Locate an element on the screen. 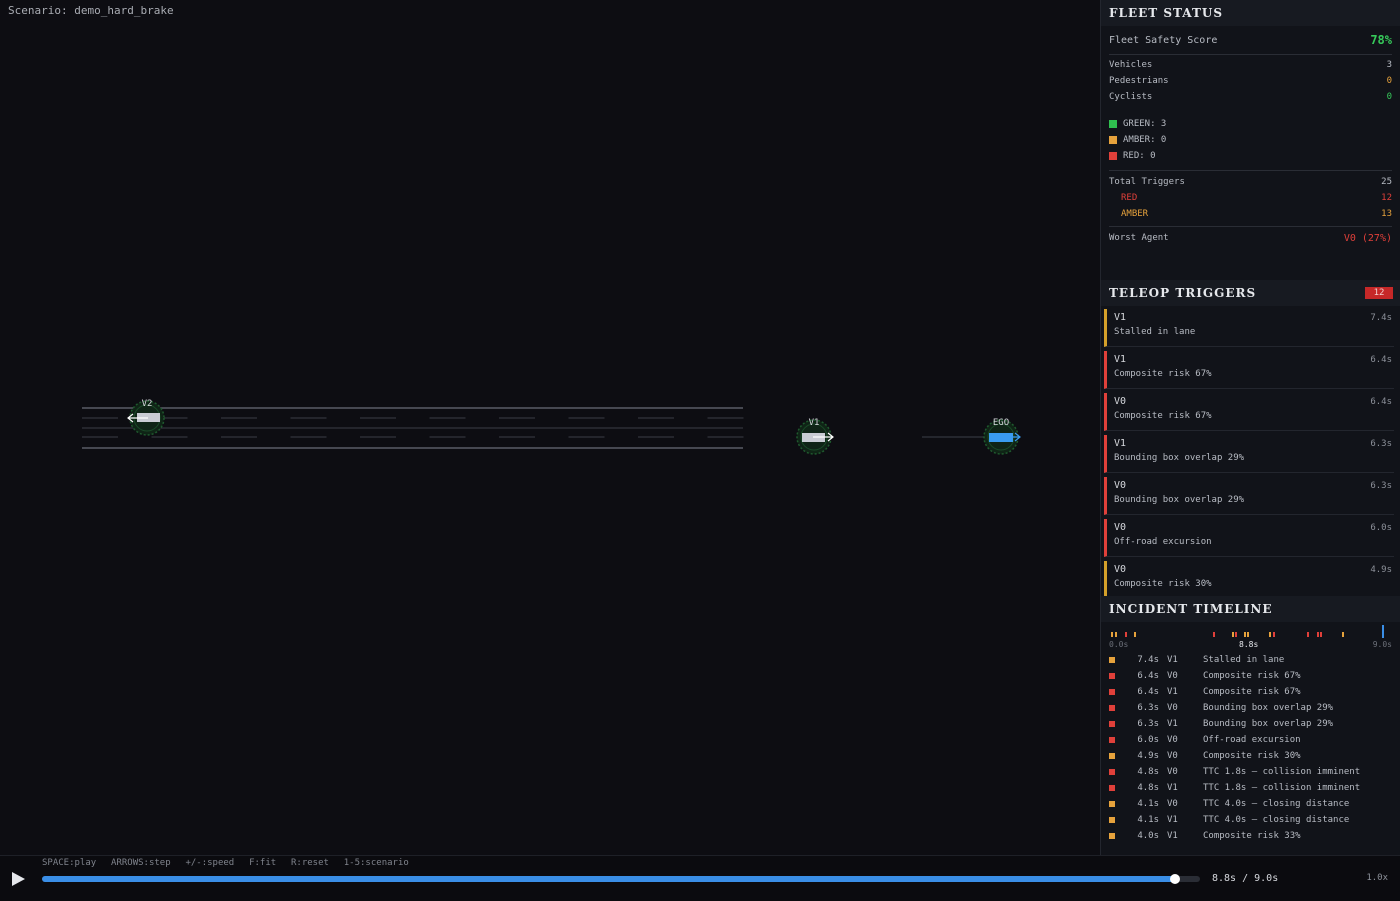 The height and width of the screenshot is (901, 1400). timeline-event-row: 4.0s V1 Composite risk 33% is located at coordinates (1250, 836).